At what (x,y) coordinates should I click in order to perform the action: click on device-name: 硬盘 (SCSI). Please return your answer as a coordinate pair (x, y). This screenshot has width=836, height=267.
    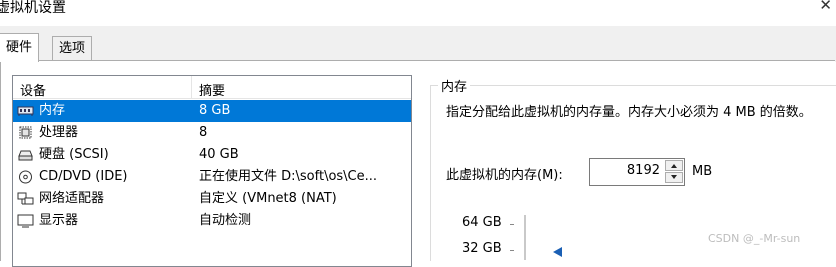
    Looking at the image, I should click on (74, 154).